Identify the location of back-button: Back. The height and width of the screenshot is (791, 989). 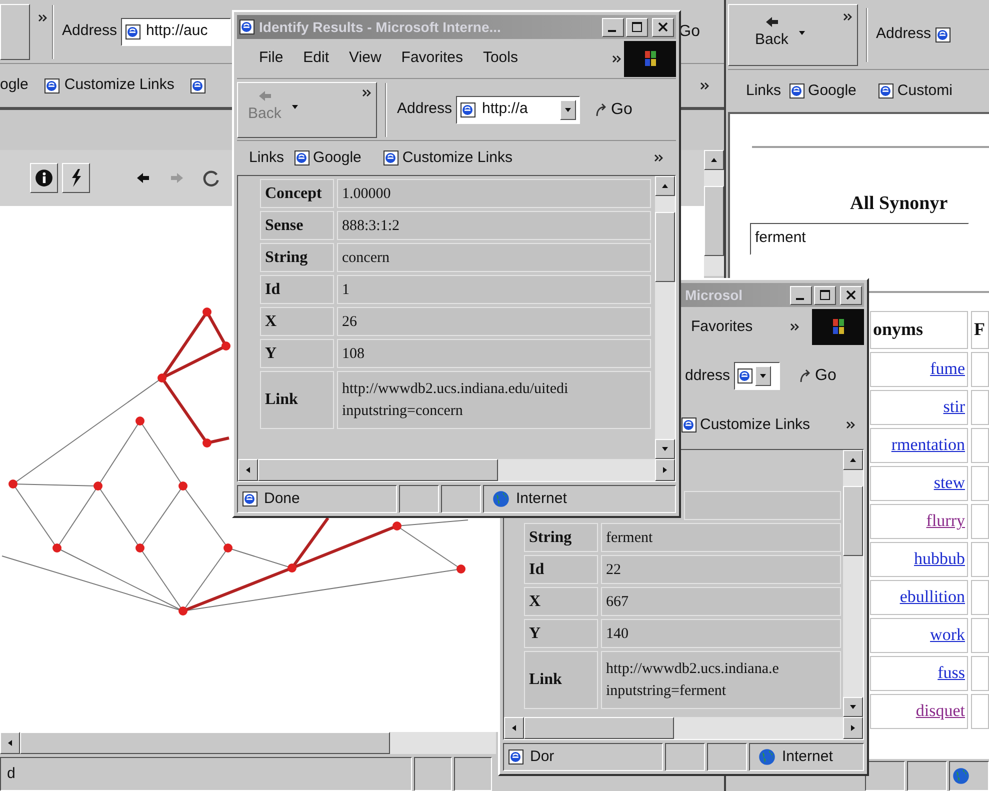
(771, 32).